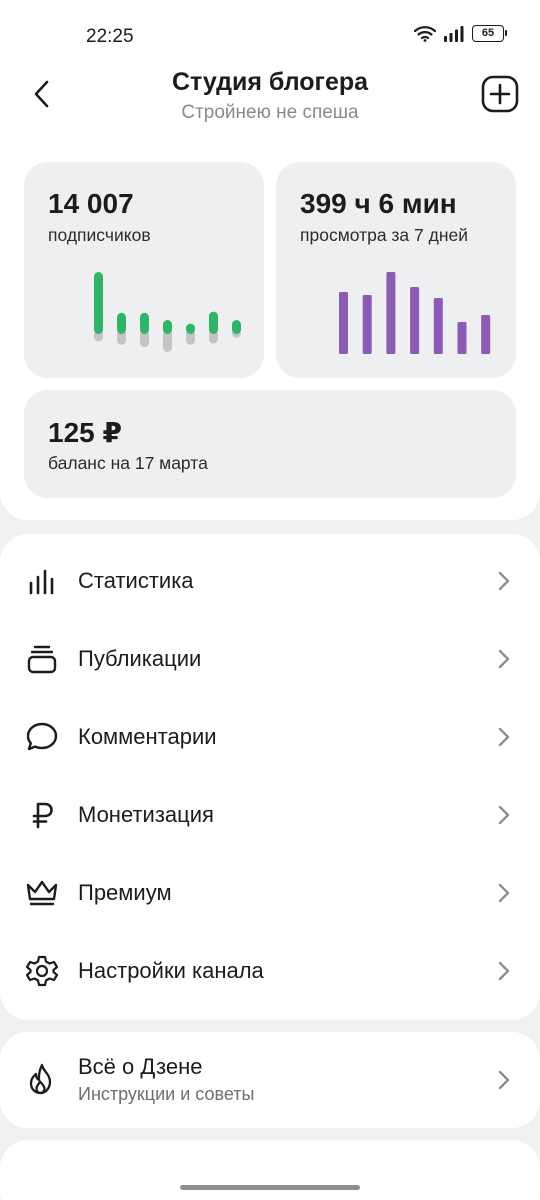  What do you see at coordinates (85, 432) in the screenshot?
I see `balance-amount: 125 ₽` at bounding box center [85, 432].